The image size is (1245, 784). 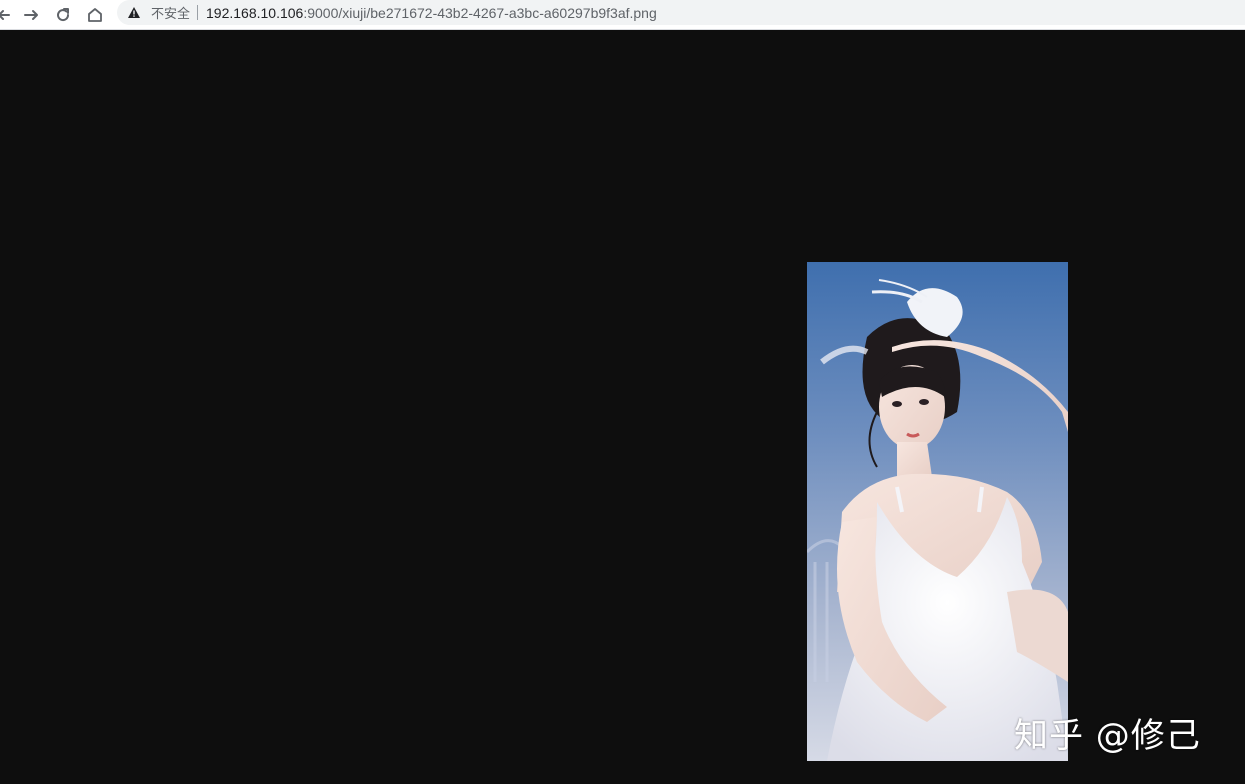 What do you see at coordinates (170, 12) in the screenshot?
I see `security-label: 不安全` at bounding box center [170, 12].